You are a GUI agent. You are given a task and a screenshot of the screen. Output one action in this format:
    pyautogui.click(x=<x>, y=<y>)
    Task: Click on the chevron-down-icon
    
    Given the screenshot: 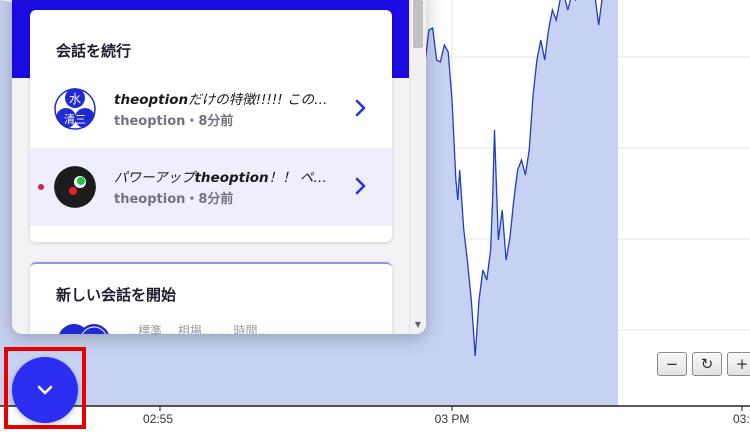 What is the action you would take?
    pyautogui.click(x=45, y=390)
    